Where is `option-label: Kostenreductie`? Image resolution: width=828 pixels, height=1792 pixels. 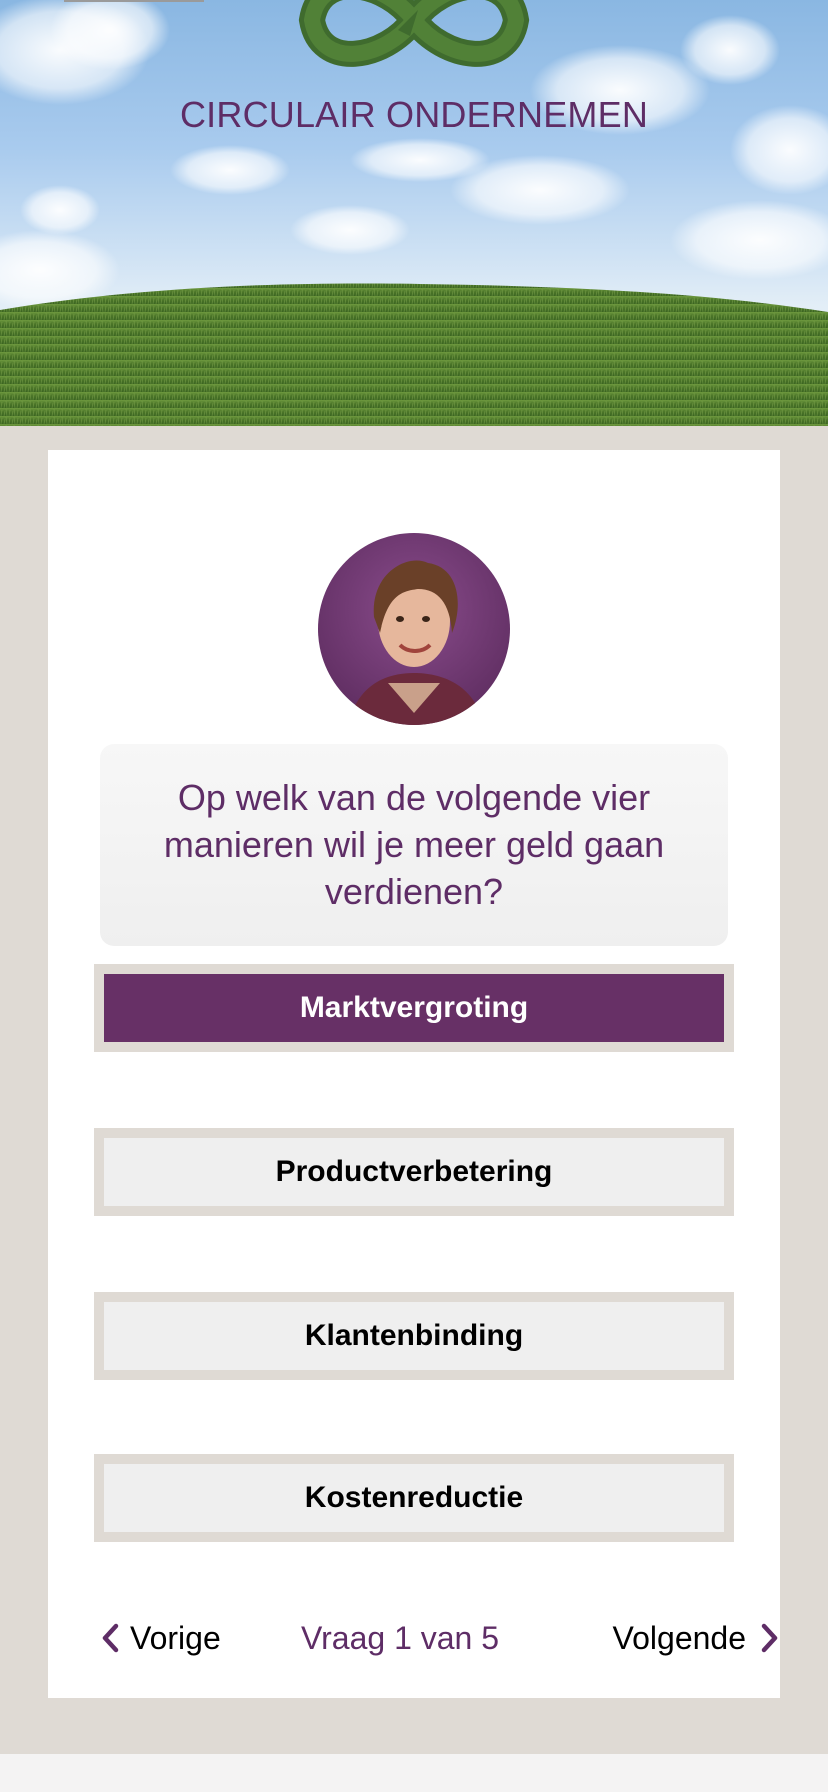
option-label: Kostenreductie is located at coordinates (414, 1497).